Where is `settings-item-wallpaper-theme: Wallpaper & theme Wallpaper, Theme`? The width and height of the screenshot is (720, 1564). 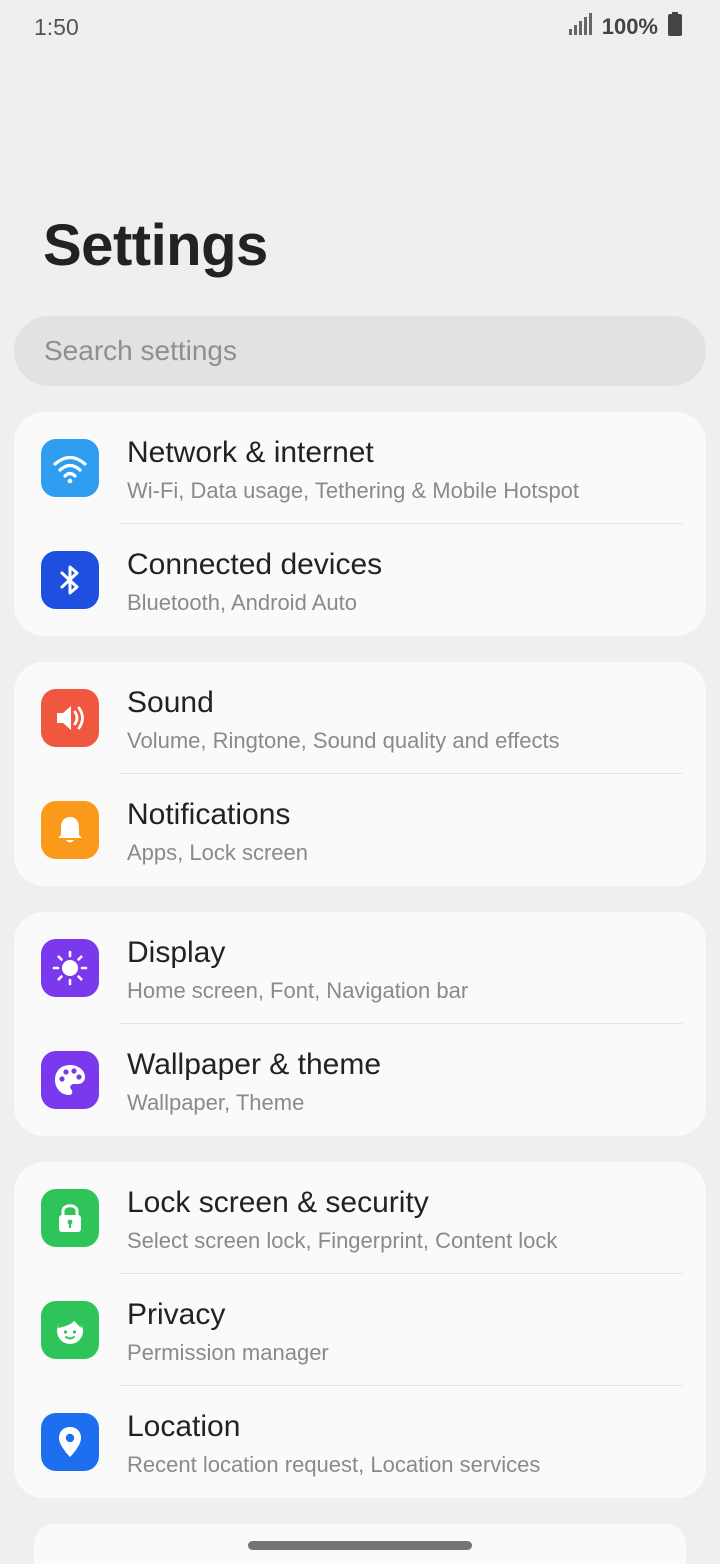
settings-item-wallpaper-theme: Wallpaper & theme Wallpaper, Theme is located at coordinates (360, 1080).